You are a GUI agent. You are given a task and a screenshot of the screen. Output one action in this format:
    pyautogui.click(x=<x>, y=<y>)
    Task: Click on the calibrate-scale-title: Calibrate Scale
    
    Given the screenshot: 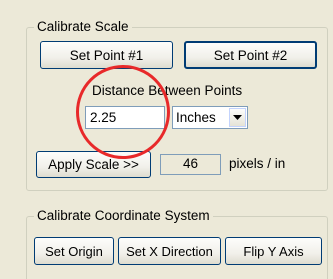 What is the action you would take?
    pyautogui.click(x=83, y=27)
    